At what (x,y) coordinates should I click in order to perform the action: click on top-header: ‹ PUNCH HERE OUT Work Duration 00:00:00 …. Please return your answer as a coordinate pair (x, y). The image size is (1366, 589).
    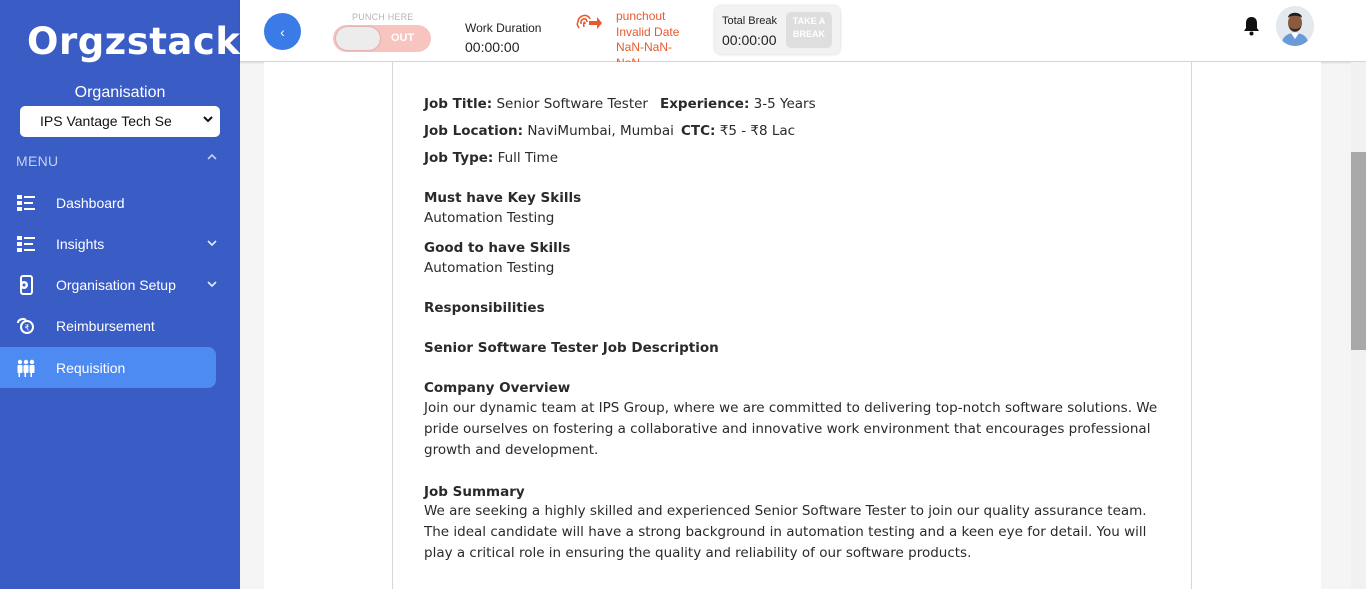
    Looking at the image, I should click on (803, 35).